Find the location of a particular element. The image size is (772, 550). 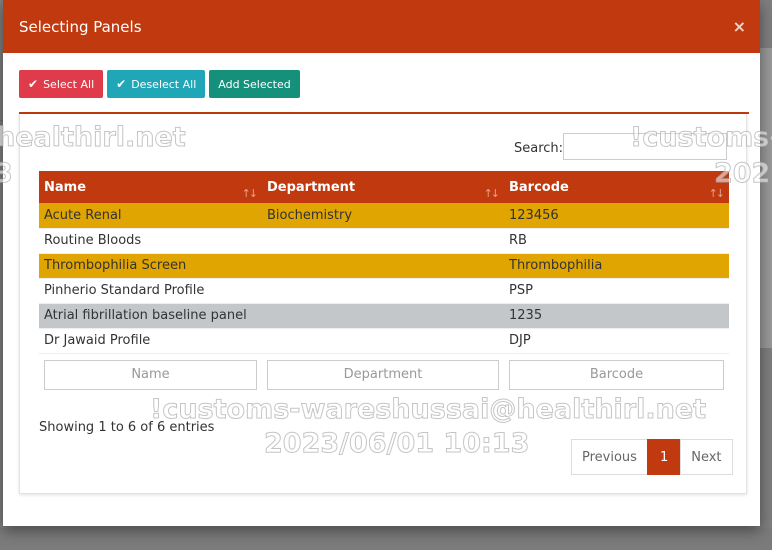

cell-name: Acute Renal is located at coordinates (150, 216).